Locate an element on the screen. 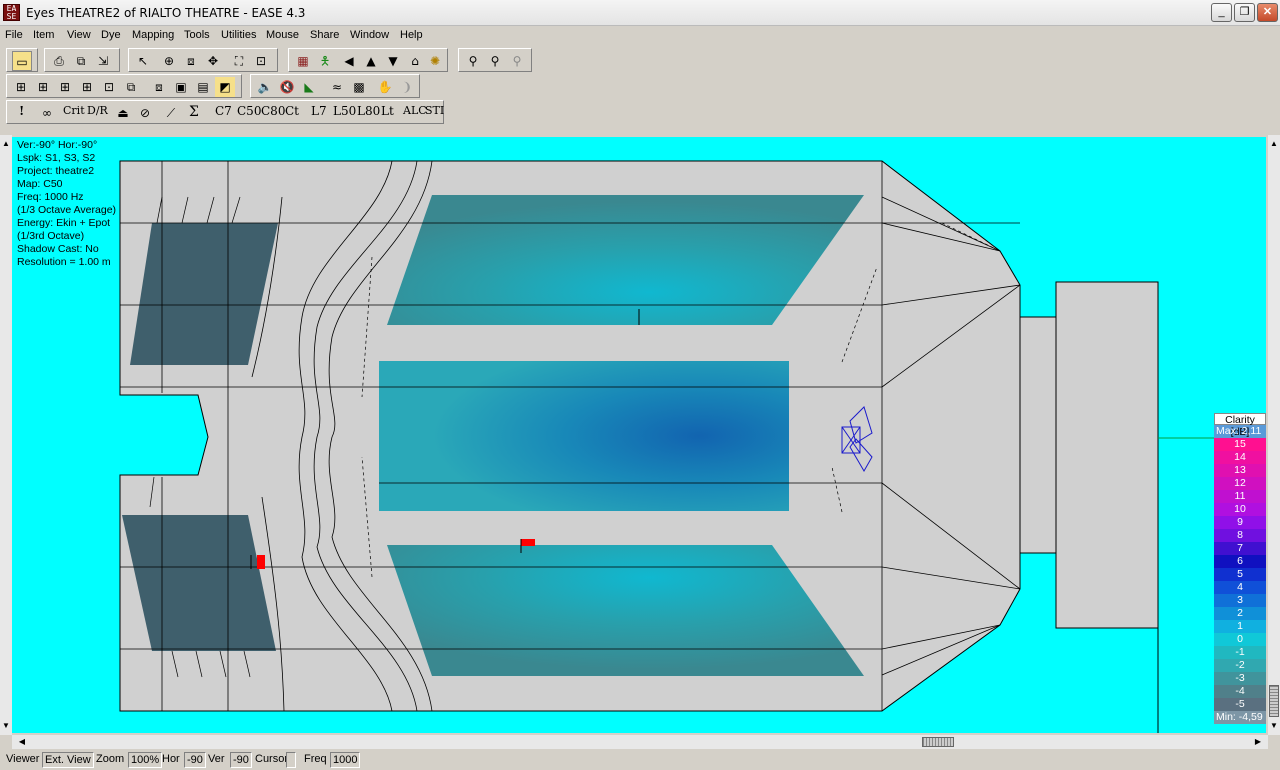  ext-view-button: Ext. View is located at coordinates (68, 760).